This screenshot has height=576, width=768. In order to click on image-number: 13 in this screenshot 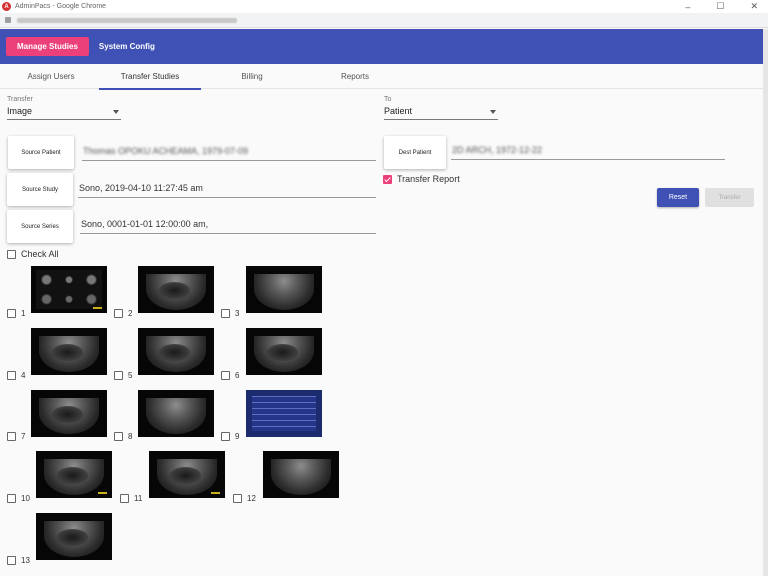, I will do `click(25, 560)`.